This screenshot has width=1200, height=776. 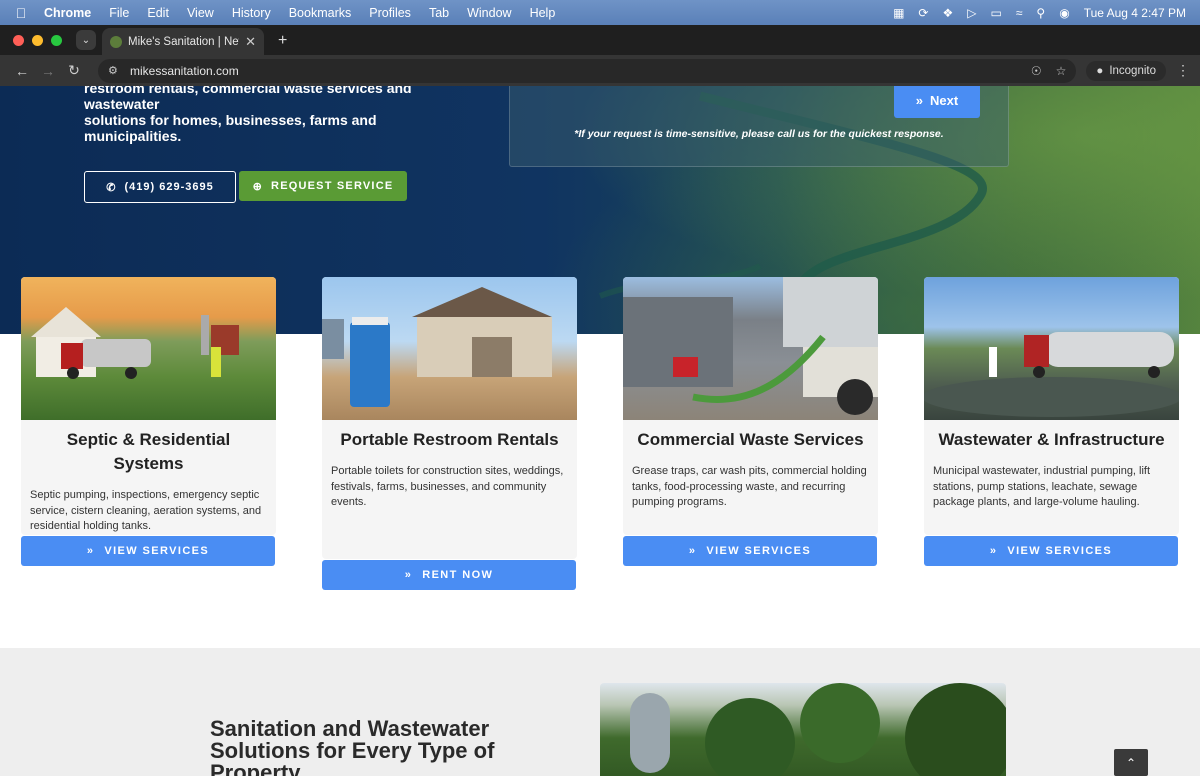 I want to click on search-icon: ⚲, so click(x=1040, y=13).